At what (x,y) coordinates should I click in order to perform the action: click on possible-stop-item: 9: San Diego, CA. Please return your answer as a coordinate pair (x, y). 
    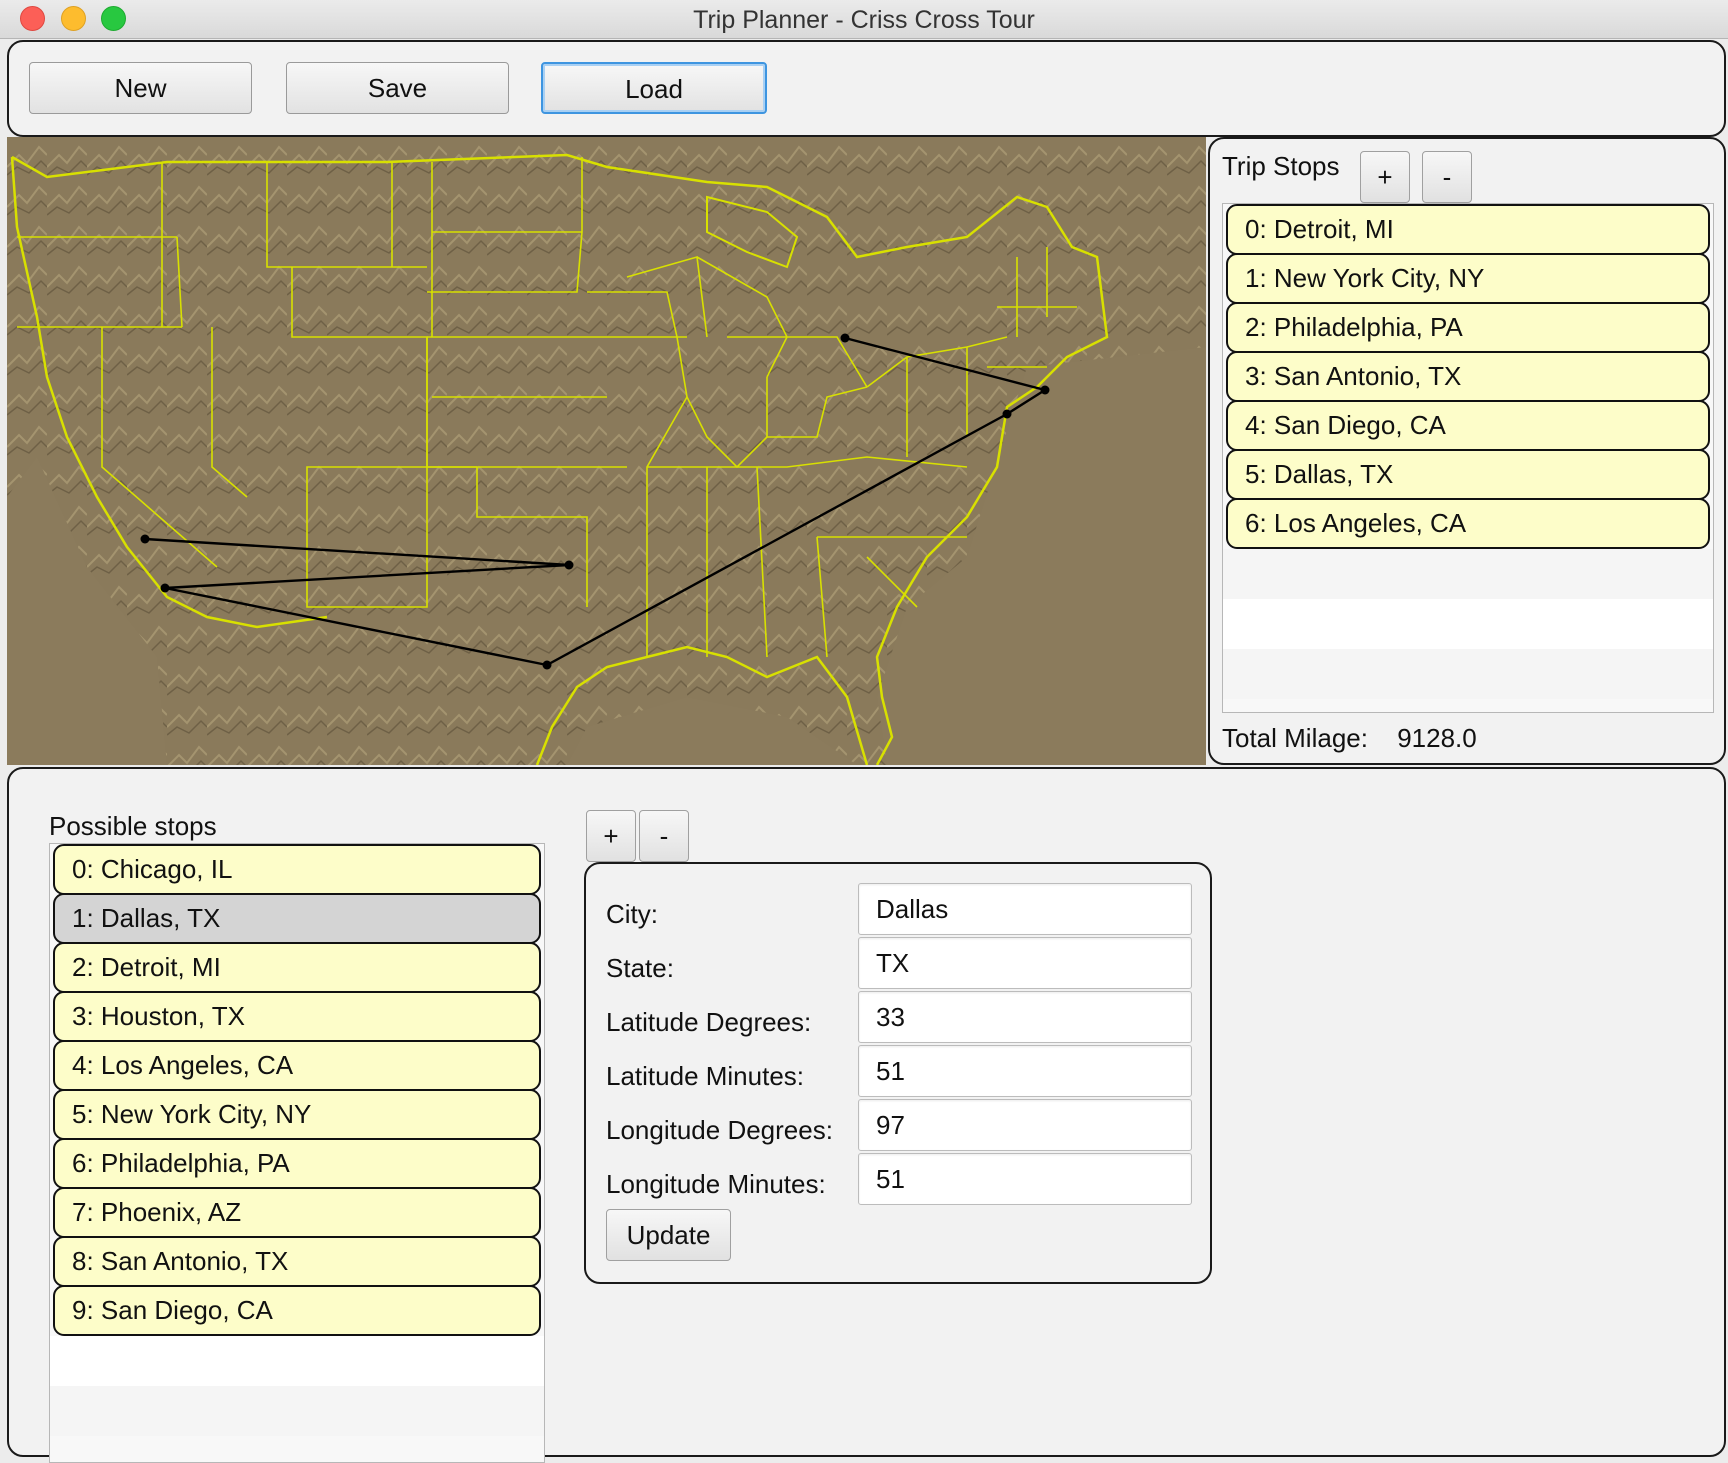
    Looking at the image, I should click on (297, 1310).